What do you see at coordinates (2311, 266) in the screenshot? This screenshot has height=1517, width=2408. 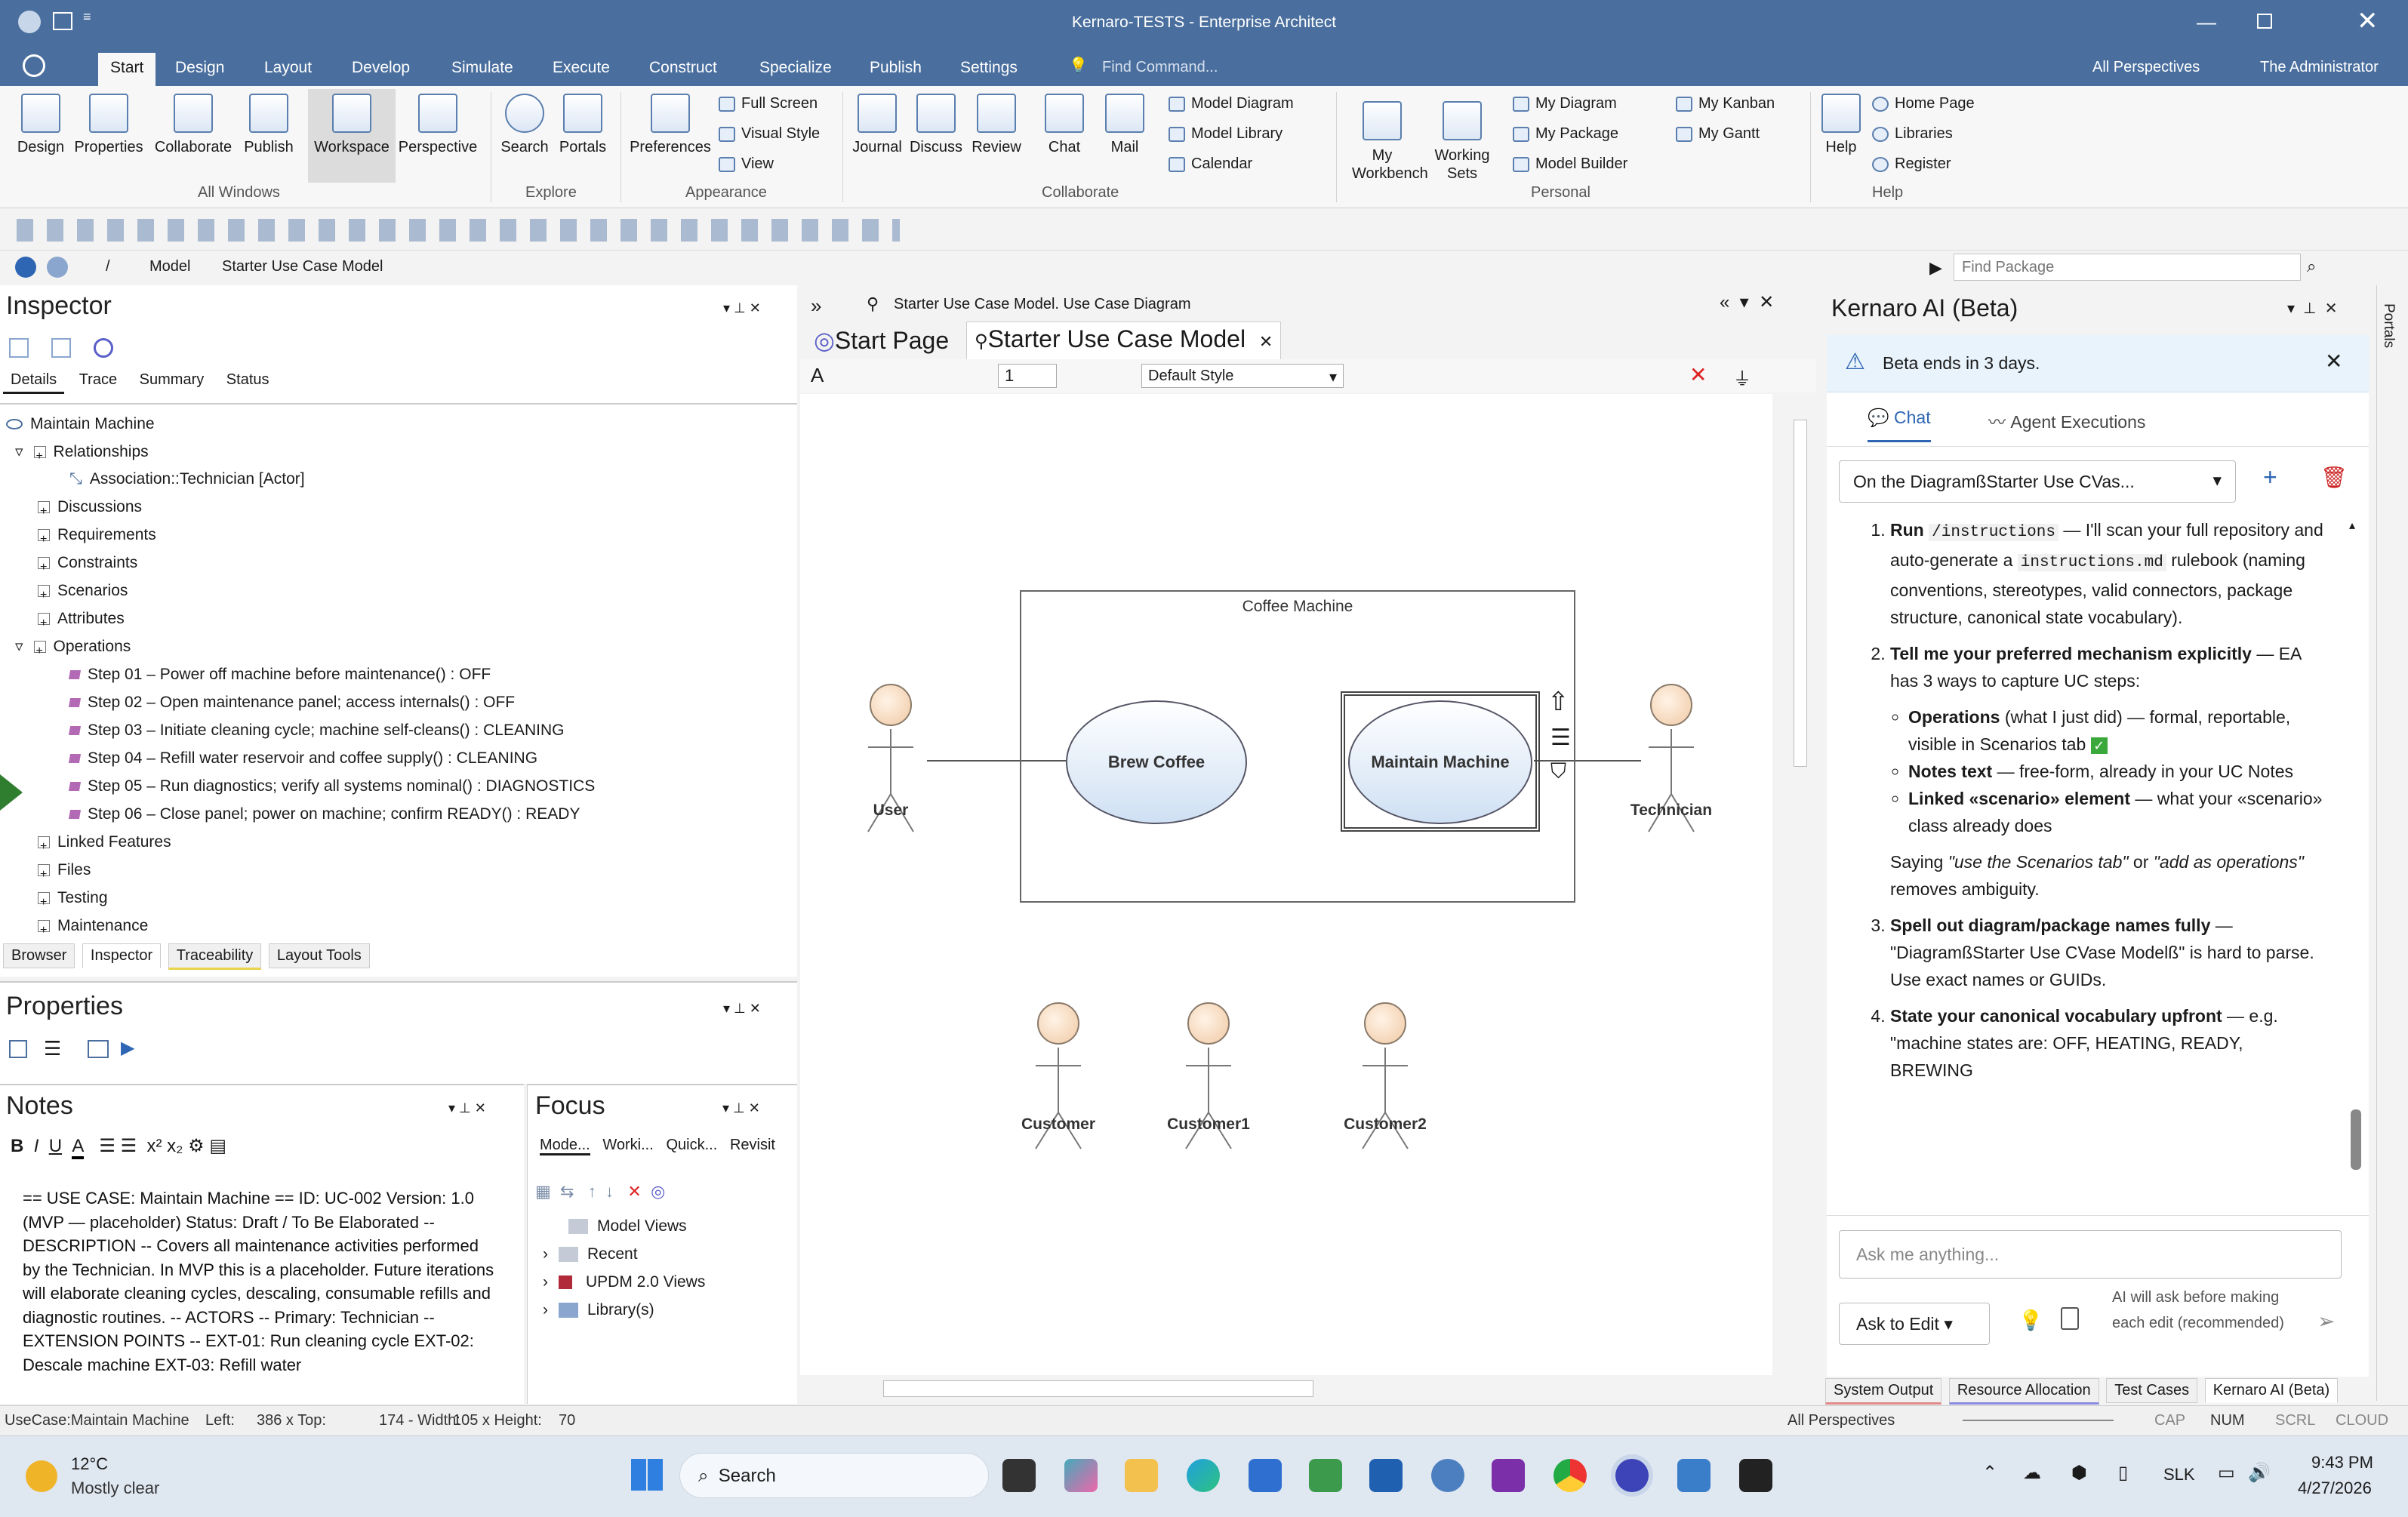 I see `search-icon: ⌕` at bounding box center [2311, 266].